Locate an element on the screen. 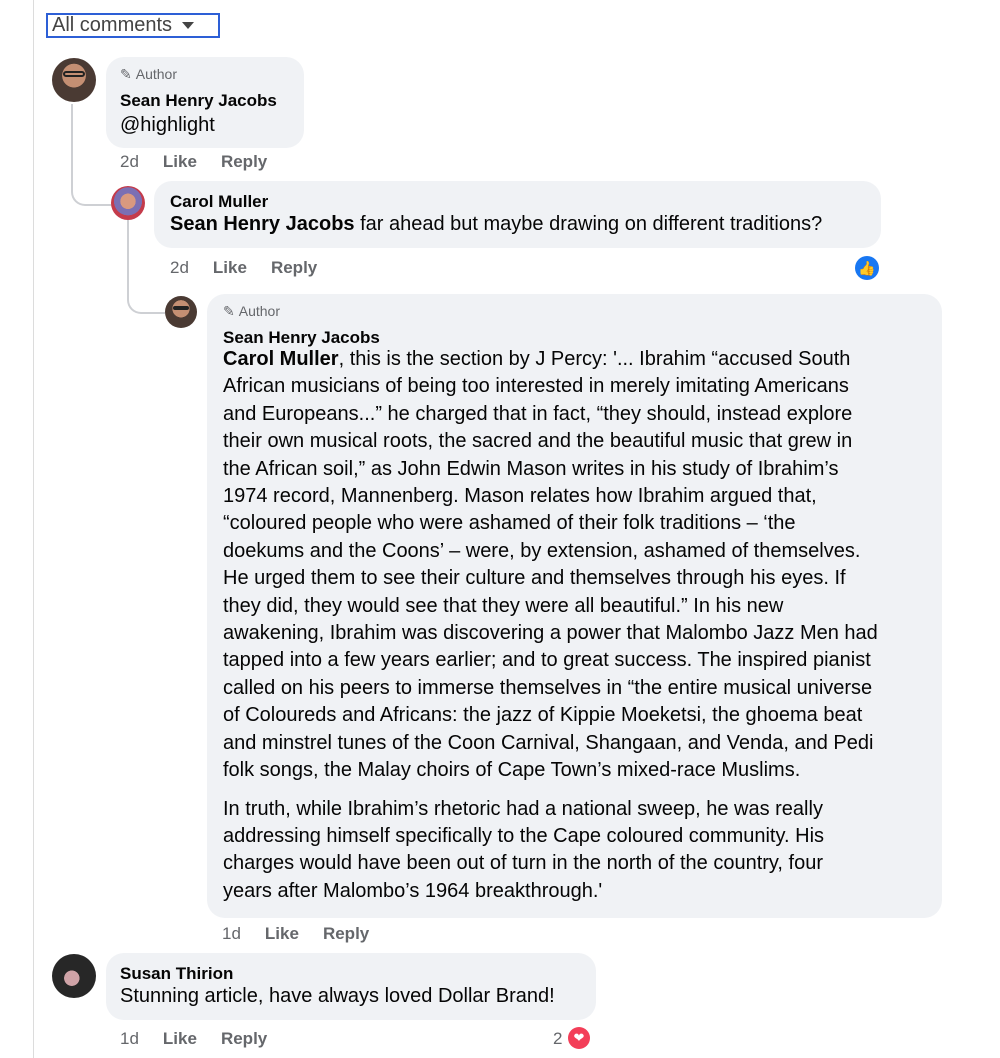 This screenshot has width=1000, height=1058. comment-author-name: Carol Muller is located at coordinates (219, 202).